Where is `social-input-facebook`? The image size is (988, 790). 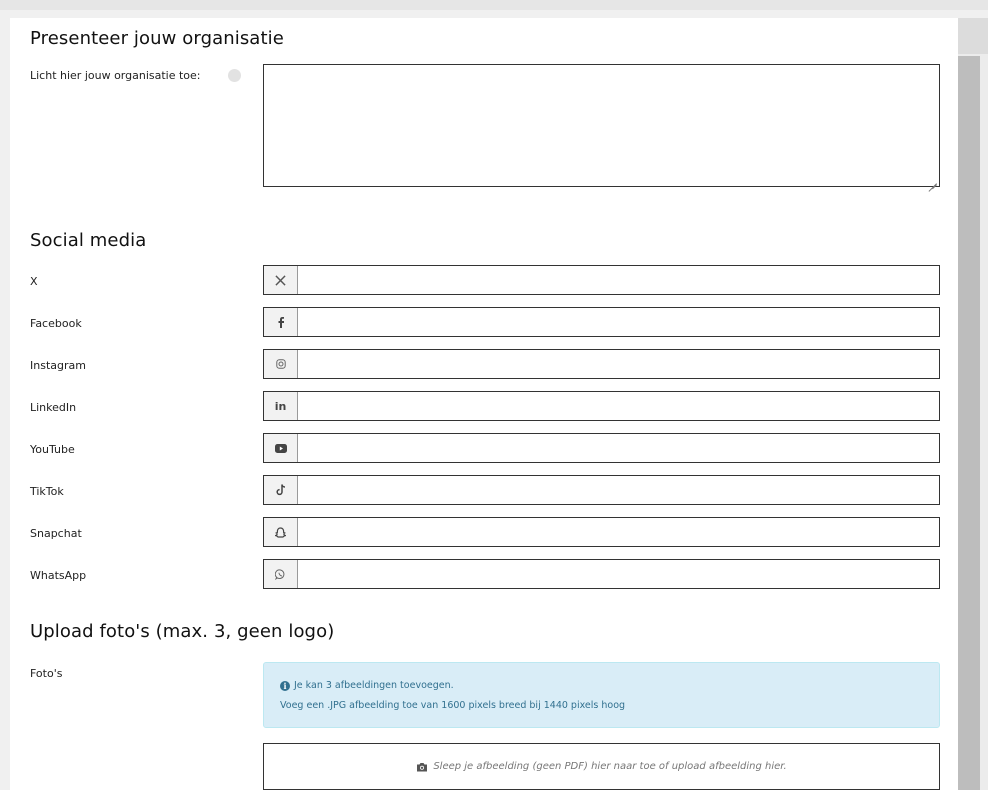
social-input-facebook is located at coordinates (601, 322).